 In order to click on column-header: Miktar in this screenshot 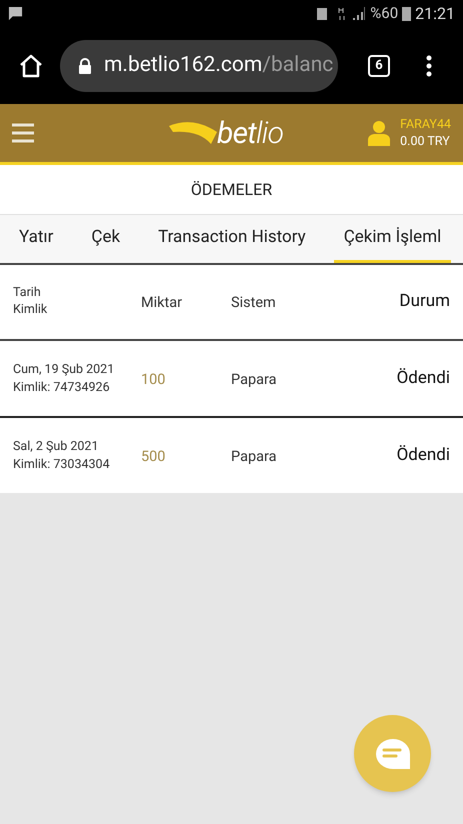, I will do `click(161, 302)`.